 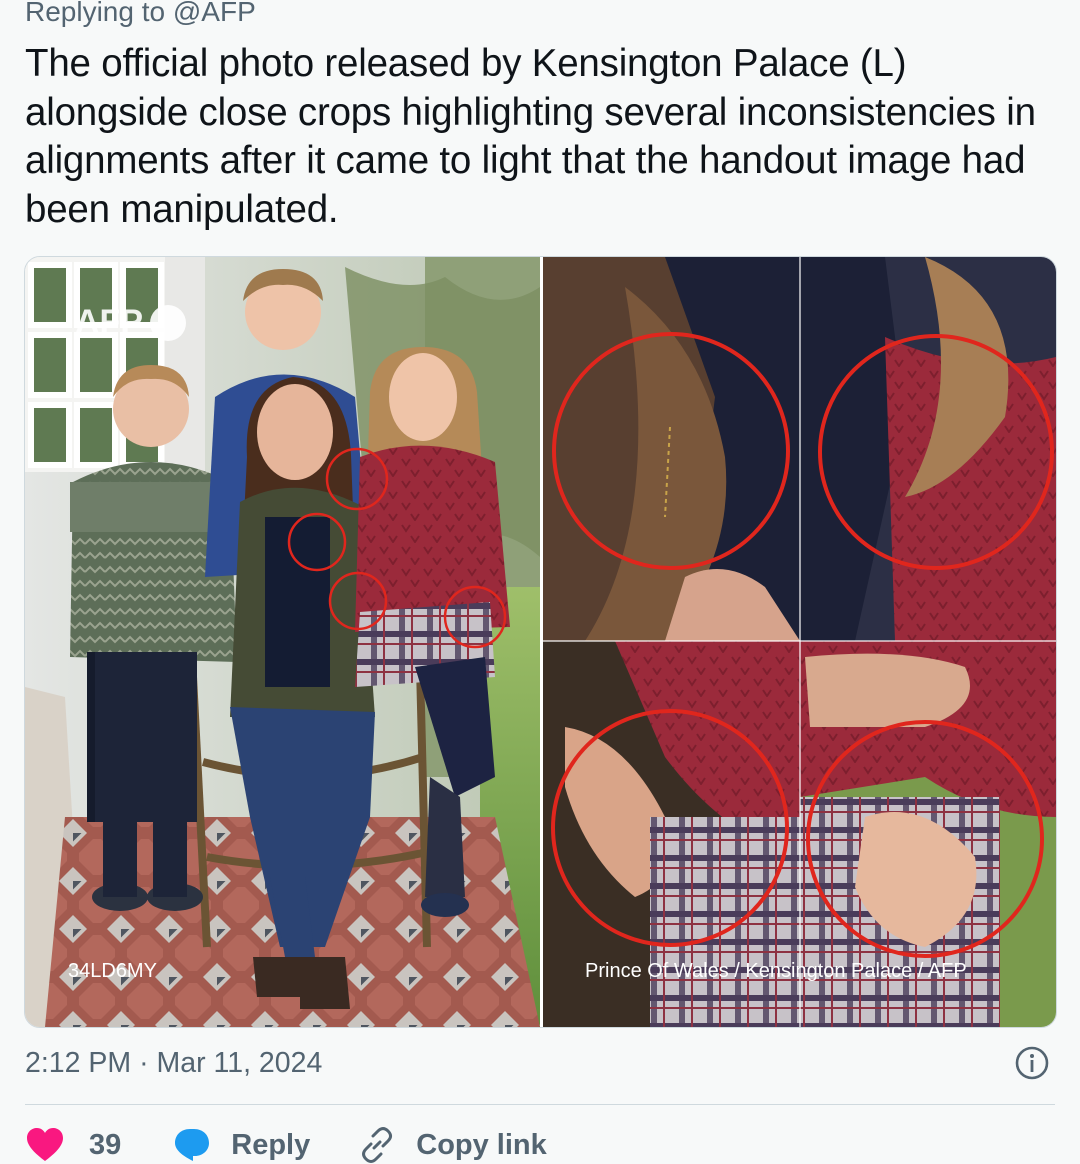 I want to click on tweet-timestamp: 2:12 PM · Mar 11, 2024, so click(x=173, y=1063).